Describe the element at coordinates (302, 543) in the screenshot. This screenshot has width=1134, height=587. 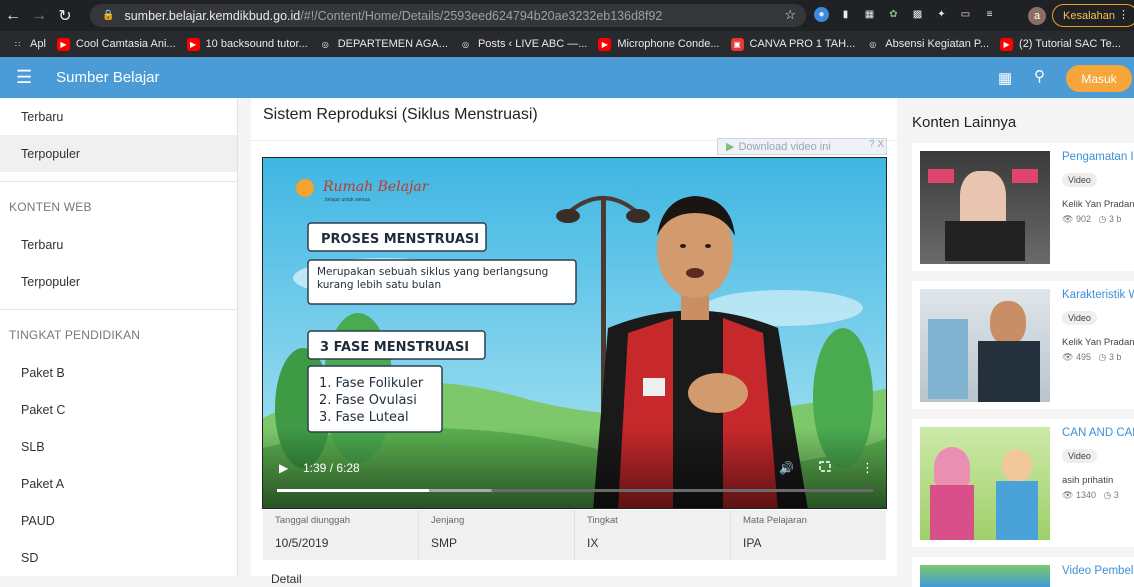
I see `meta-value: 10/5/2019` at that location.